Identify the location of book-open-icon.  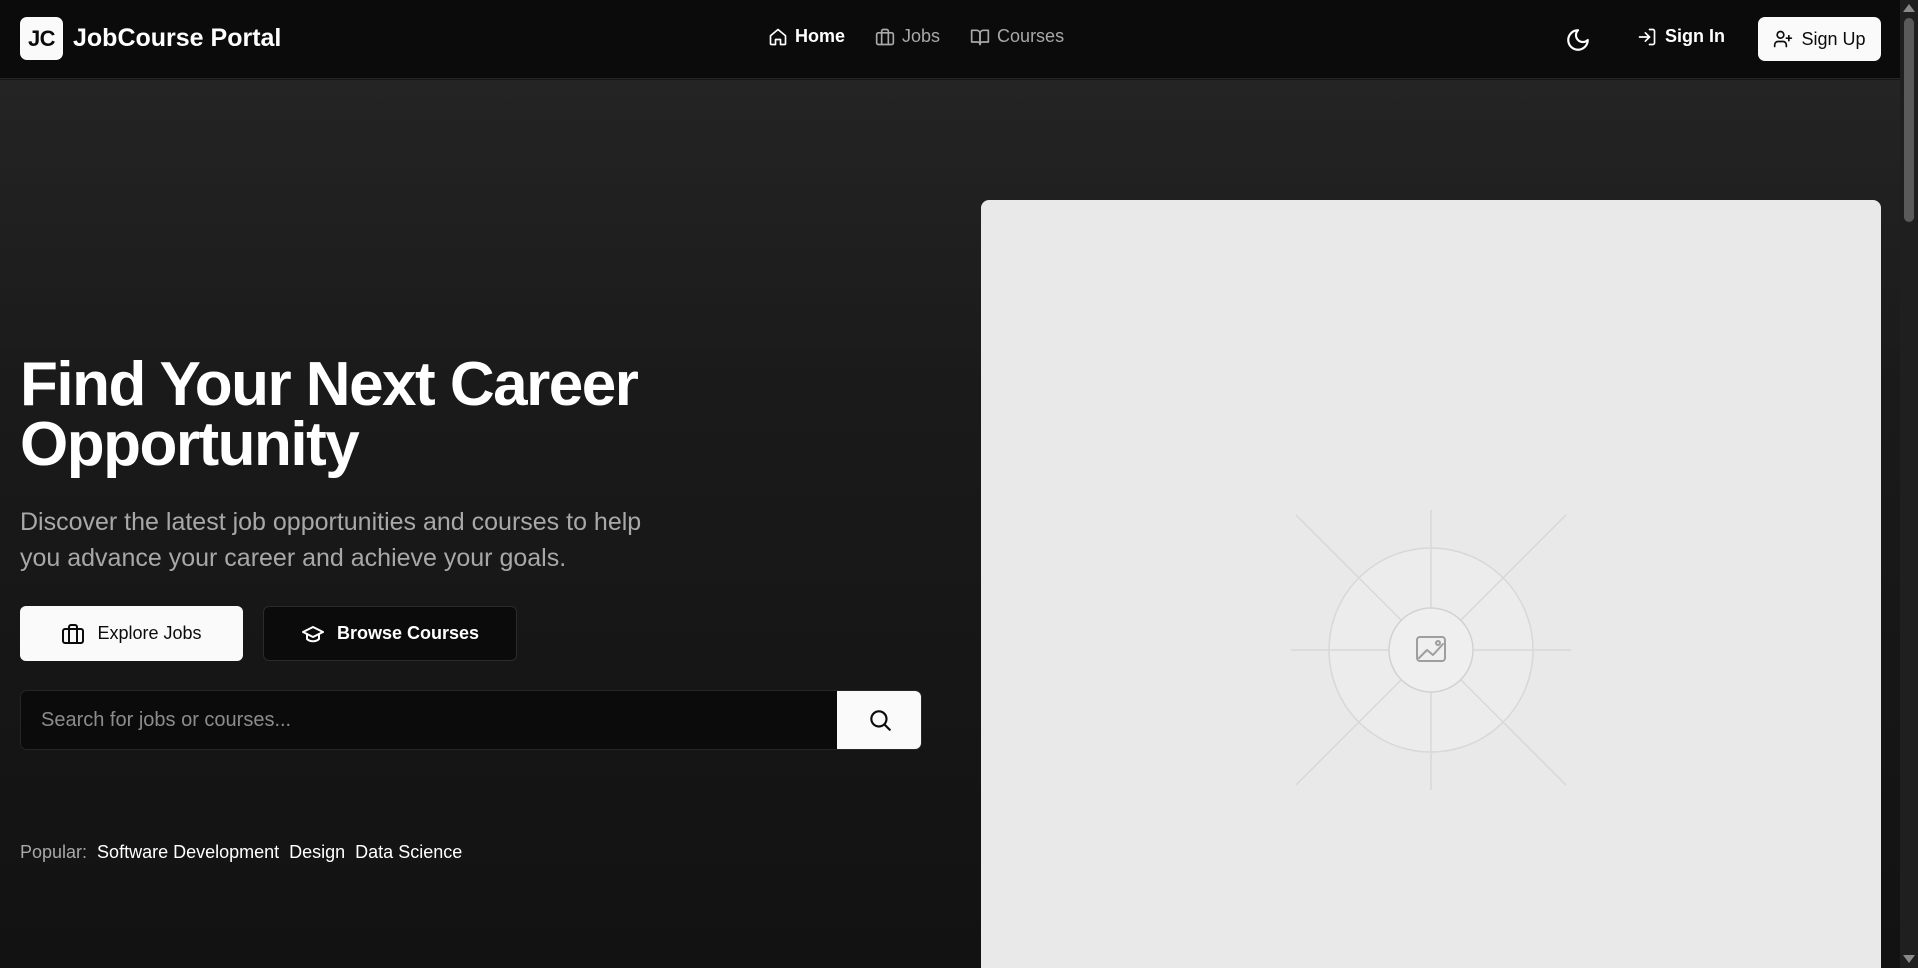
(980, 37).